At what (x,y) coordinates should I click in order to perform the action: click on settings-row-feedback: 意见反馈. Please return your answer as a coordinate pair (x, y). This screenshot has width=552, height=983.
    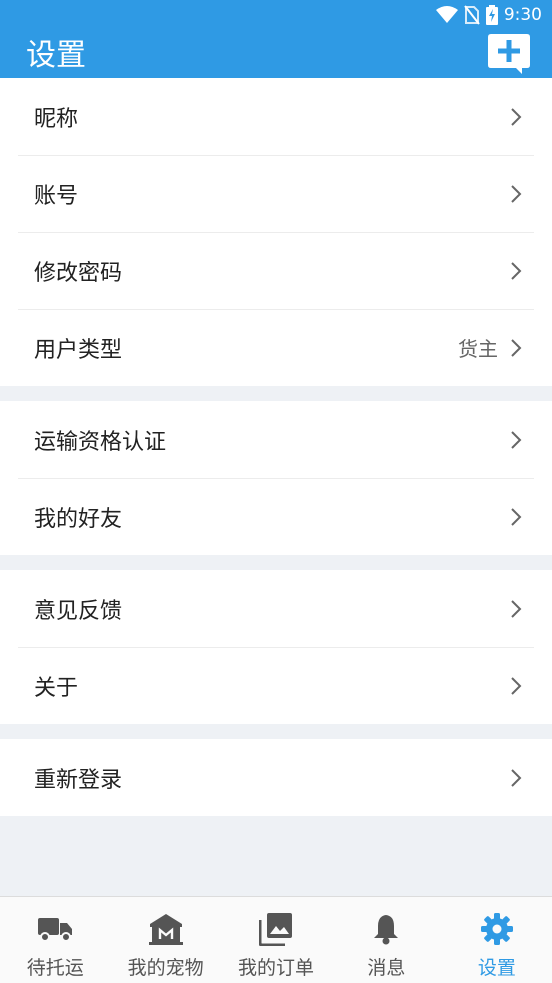
    Looking at the image, I should click on (276, 608).